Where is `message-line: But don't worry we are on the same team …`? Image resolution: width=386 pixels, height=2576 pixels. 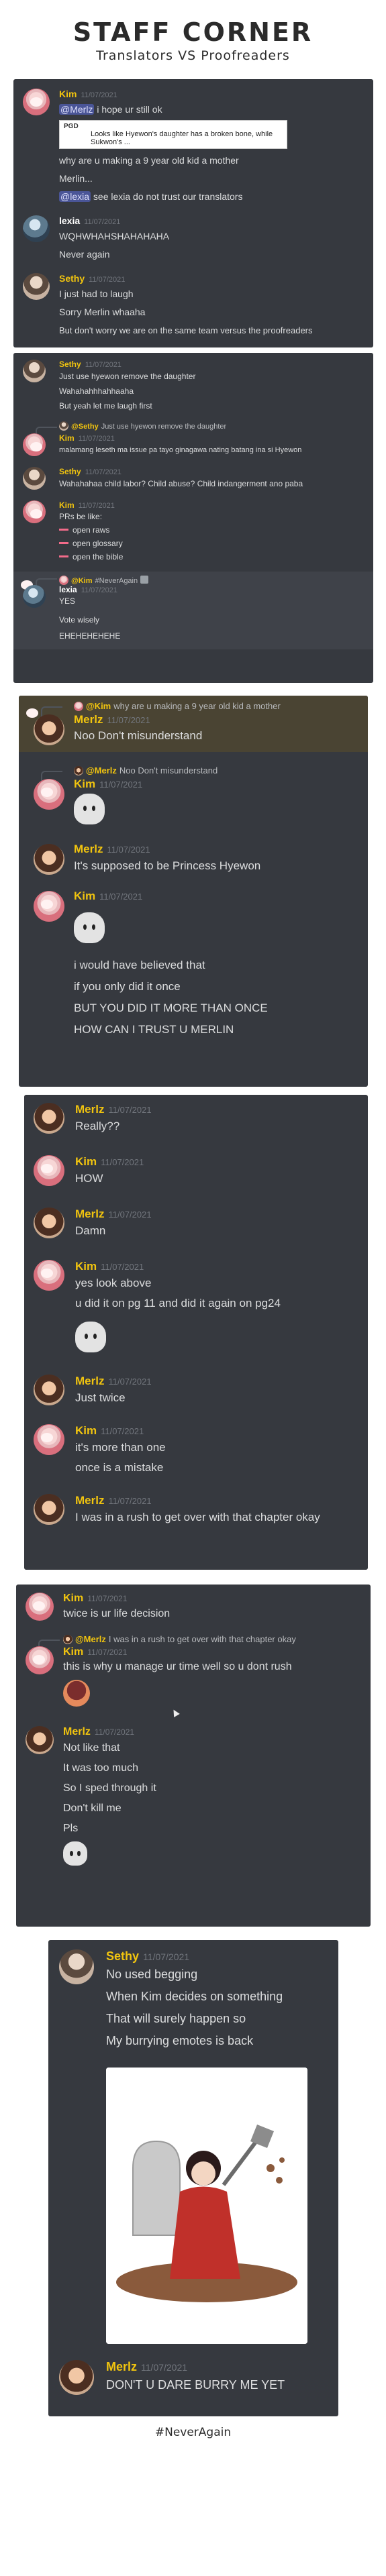 message-line: But don't worry we are on the same team … is located at coordinates (186, 330).